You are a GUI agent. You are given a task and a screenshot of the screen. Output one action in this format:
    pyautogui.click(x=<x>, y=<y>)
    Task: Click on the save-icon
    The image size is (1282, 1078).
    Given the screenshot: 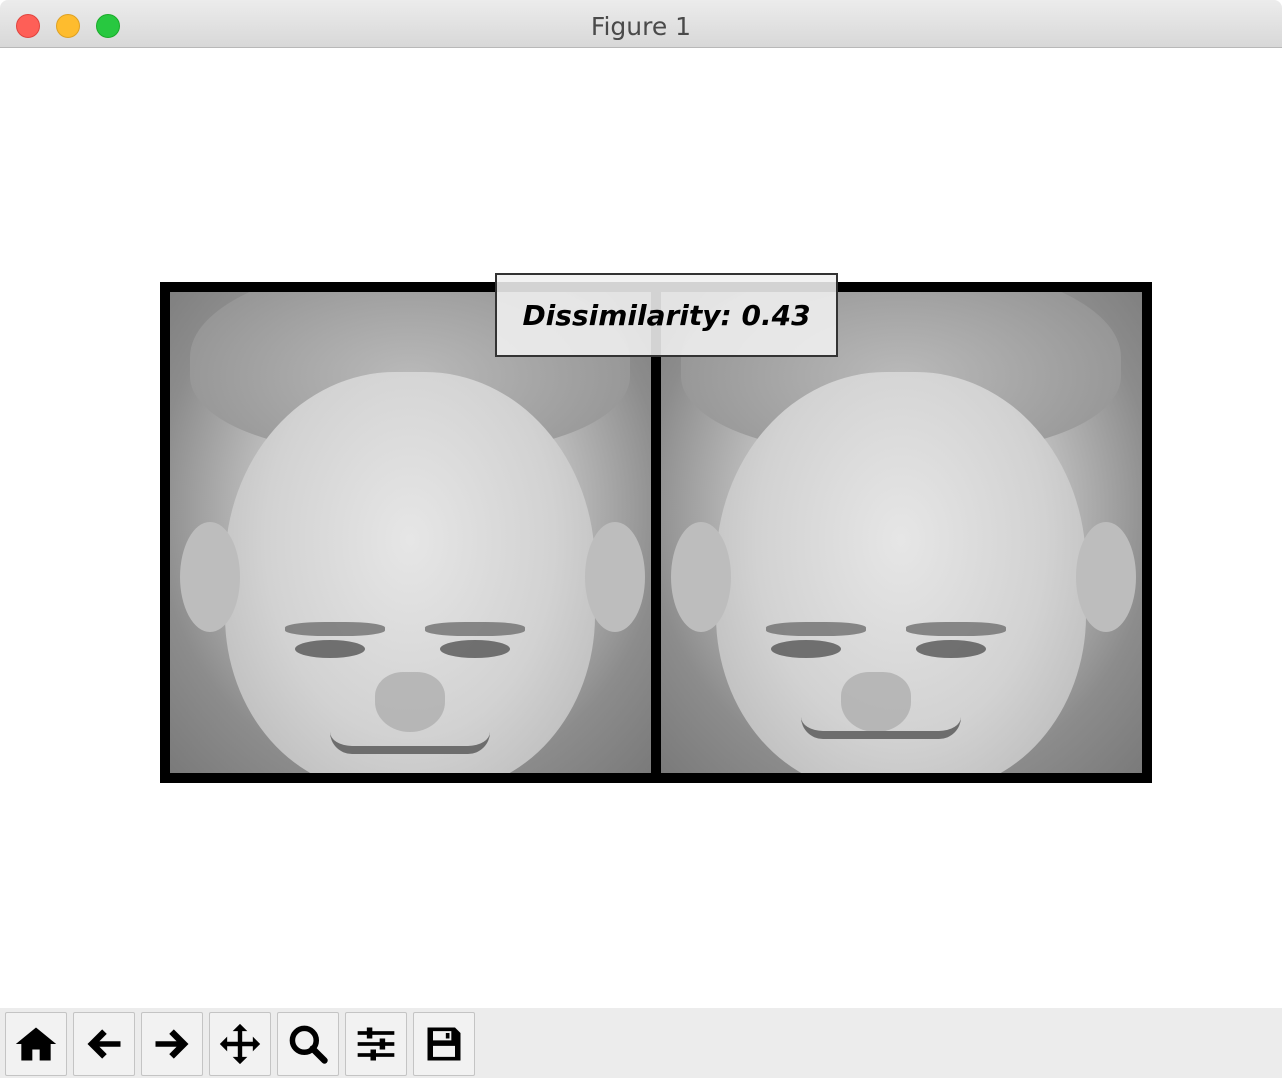 What is the action you would take?
    pyautogui.click(x=444, y=1044)
    